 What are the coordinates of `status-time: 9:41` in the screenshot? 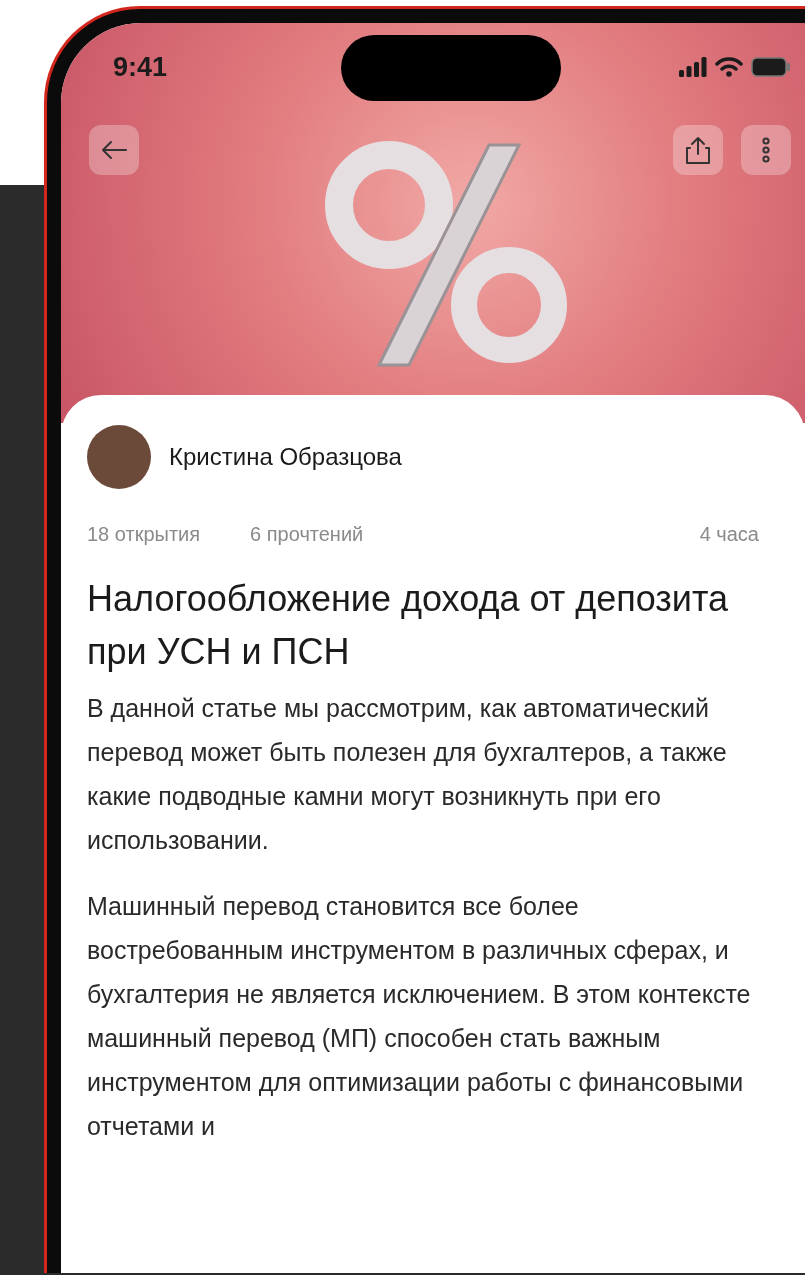 It's located at (140, 67).